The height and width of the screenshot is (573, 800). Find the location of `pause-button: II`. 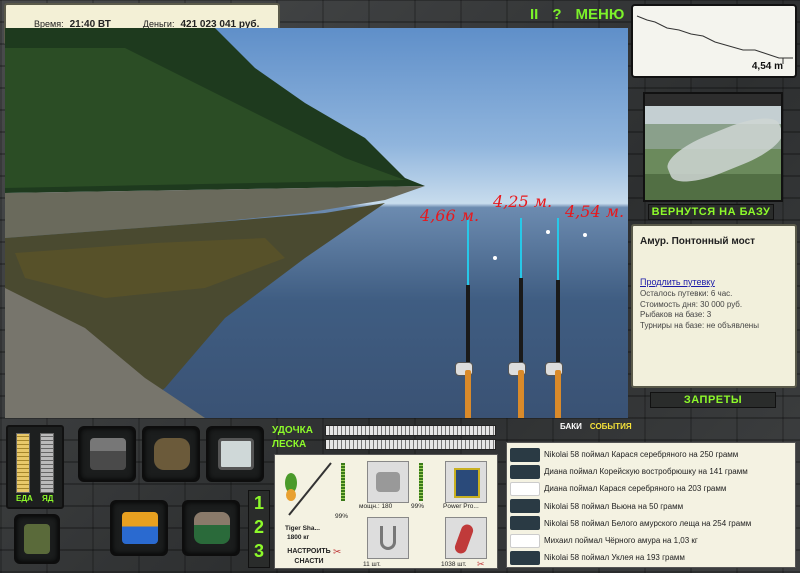

pause-button: II is located at coordinates (534, 14).